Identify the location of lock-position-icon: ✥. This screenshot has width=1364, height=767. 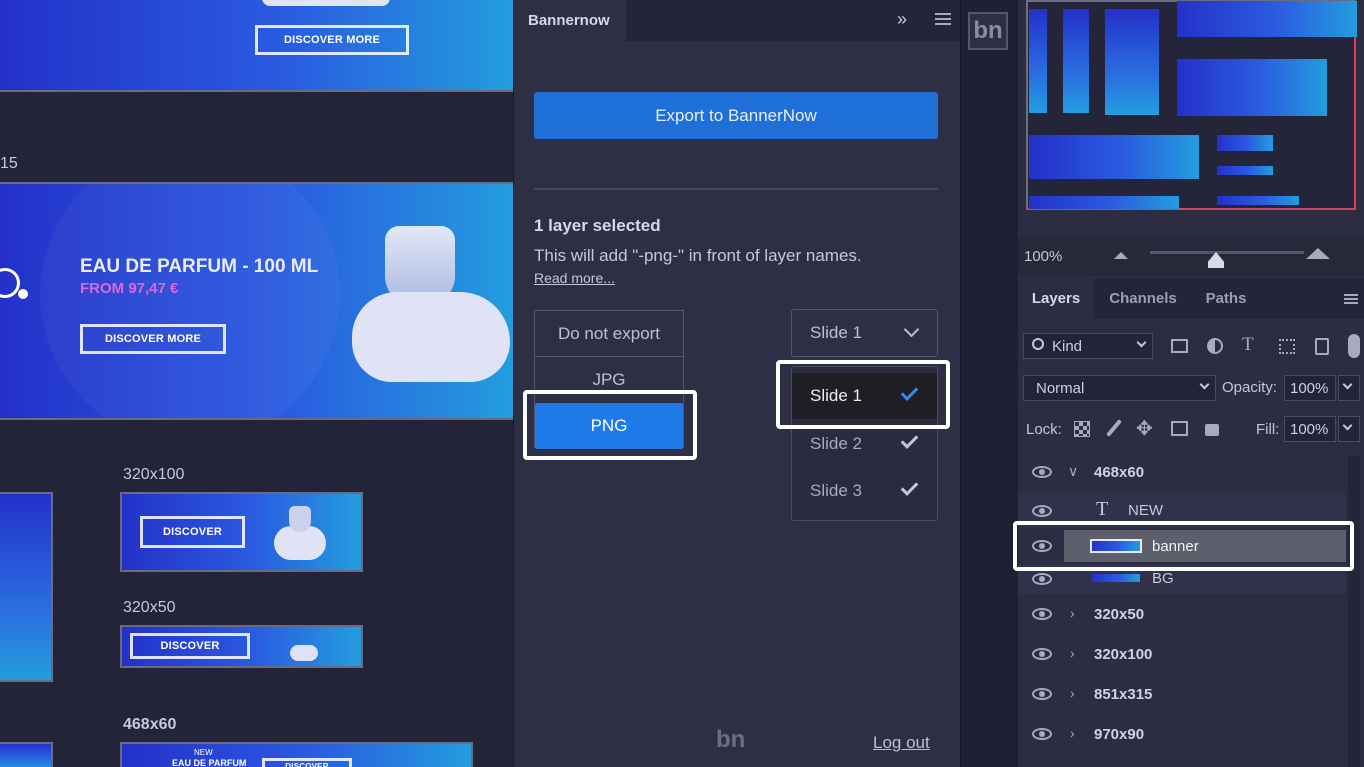
(1144, 428).